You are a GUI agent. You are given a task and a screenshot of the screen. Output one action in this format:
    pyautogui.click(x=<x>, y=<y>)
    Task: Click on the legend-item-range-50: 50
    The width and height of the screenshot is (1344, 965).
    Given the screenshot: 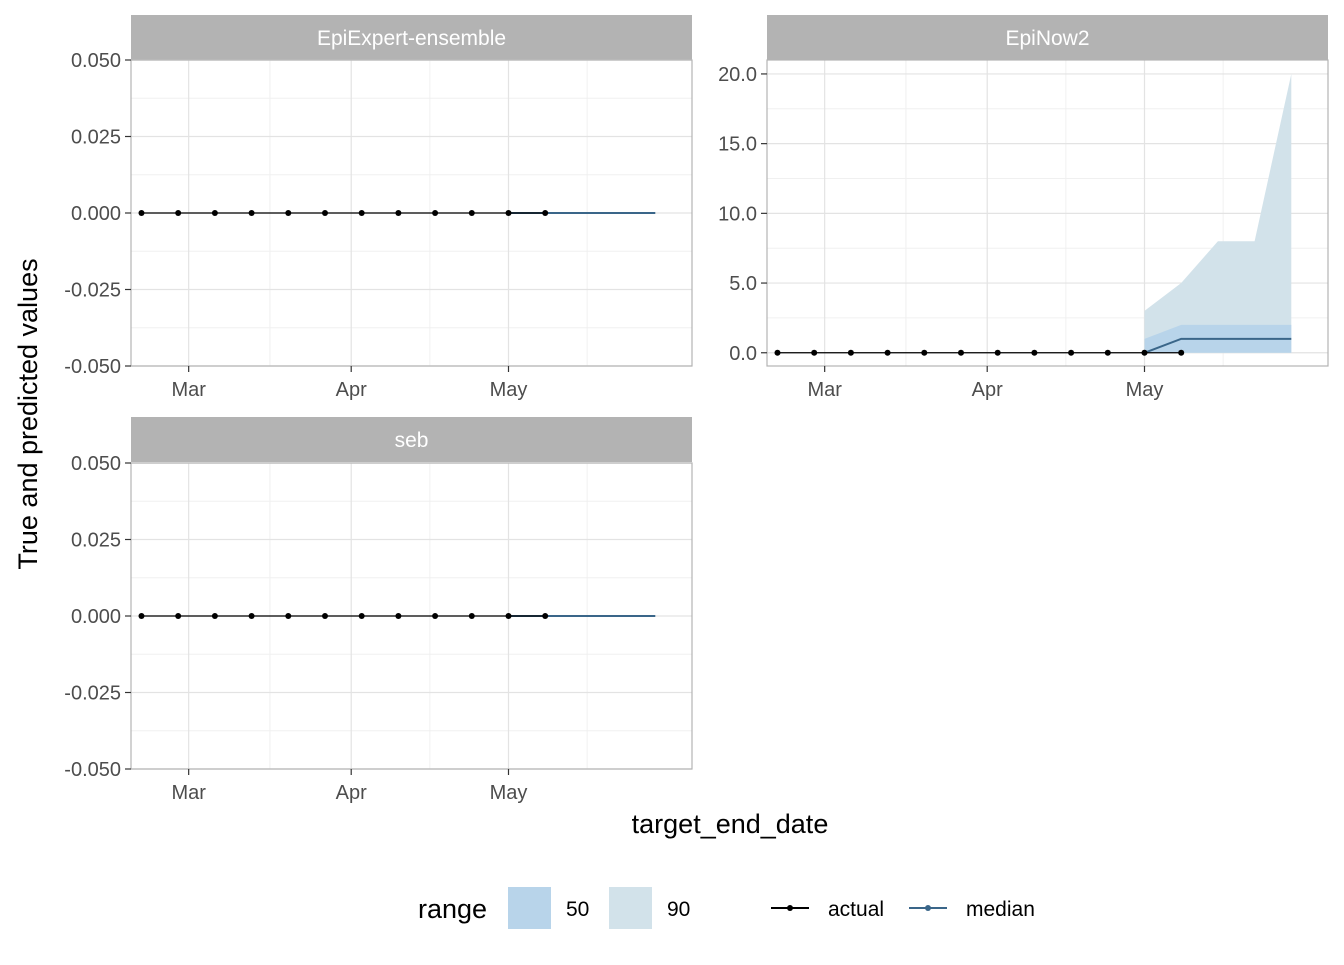 What is the action you would take?
    pyautogui.click(x=548, y=908)
    